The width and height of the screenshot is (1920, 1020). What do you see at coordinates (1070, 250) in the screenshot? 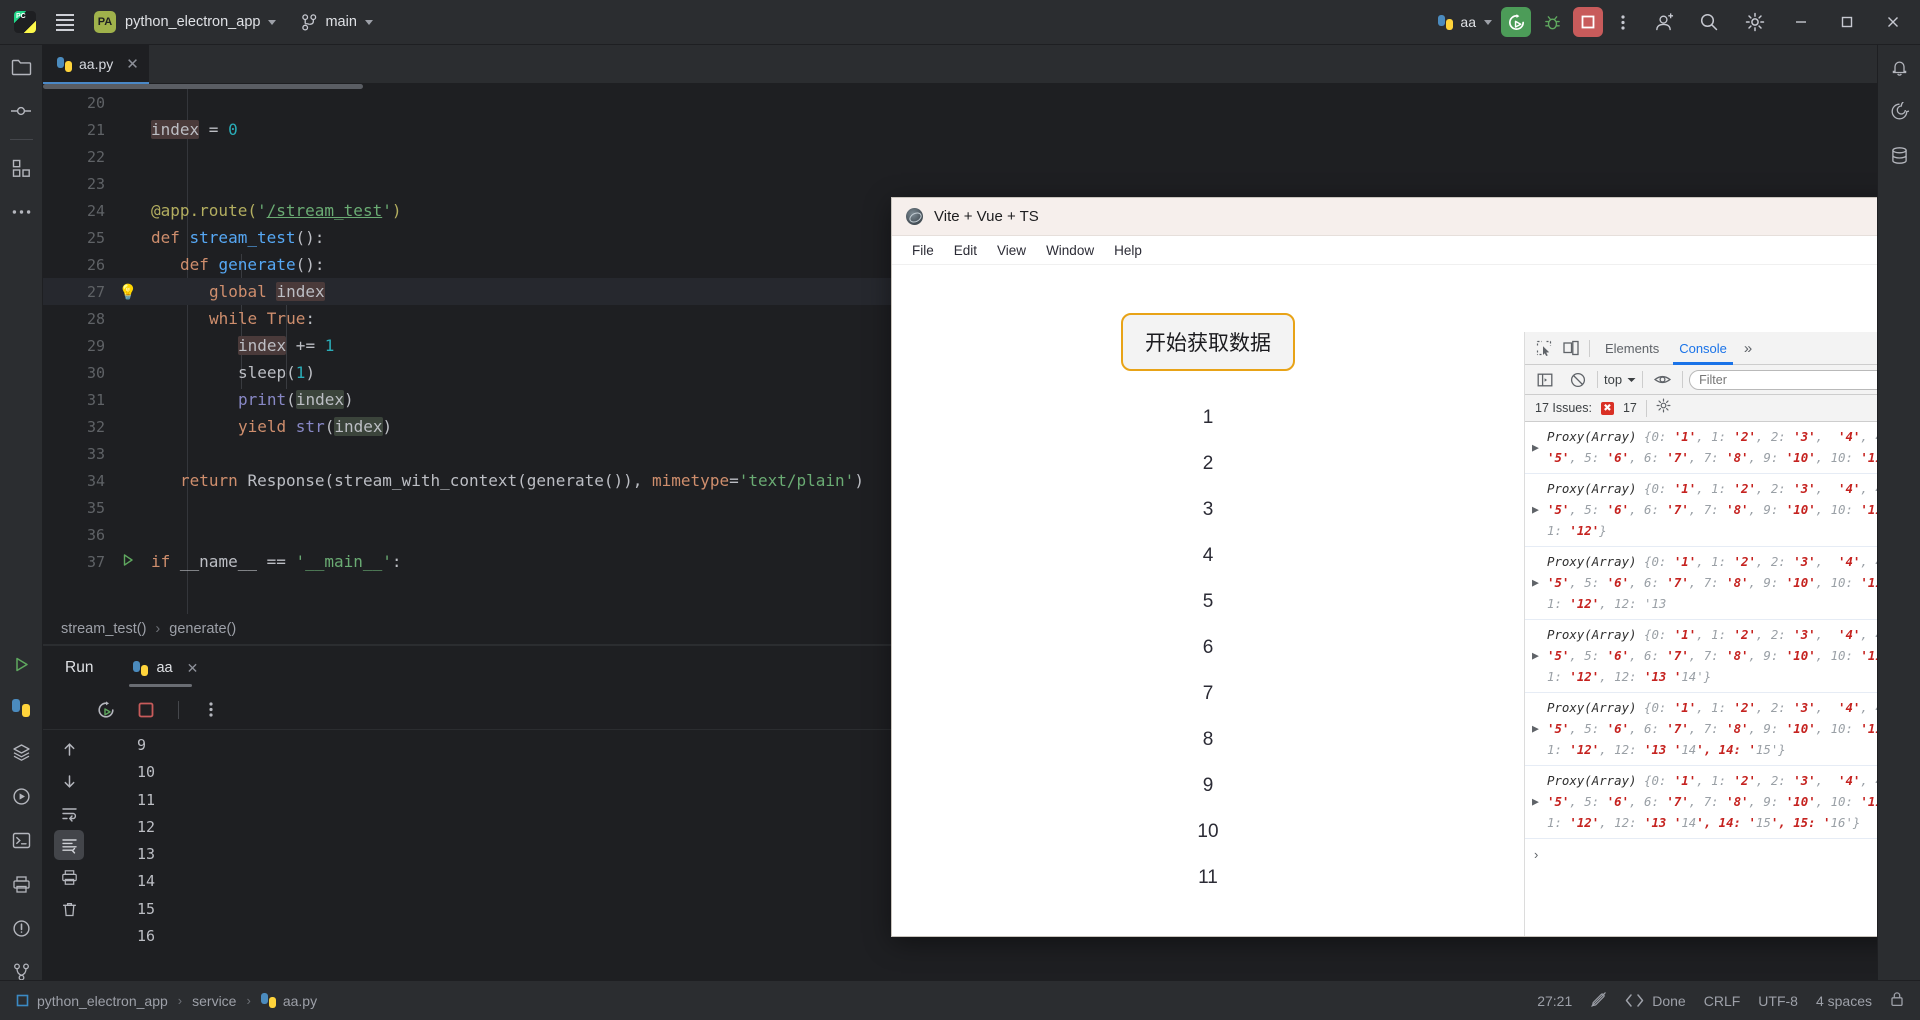
I see `menu-item-window: Window` at bounding box center [1070, 250].